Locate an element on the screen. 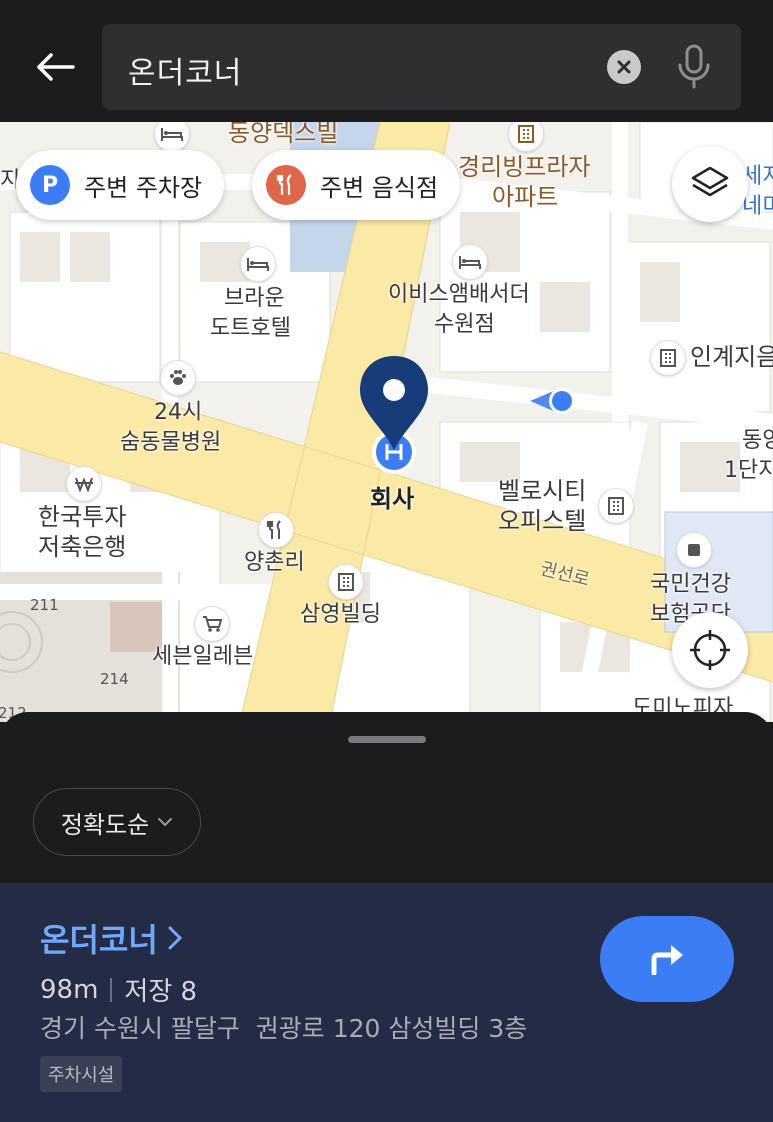 Image resolution: width=773 pixels, height=1122 pixels. cart-icon is located at coordinates (212, 624).